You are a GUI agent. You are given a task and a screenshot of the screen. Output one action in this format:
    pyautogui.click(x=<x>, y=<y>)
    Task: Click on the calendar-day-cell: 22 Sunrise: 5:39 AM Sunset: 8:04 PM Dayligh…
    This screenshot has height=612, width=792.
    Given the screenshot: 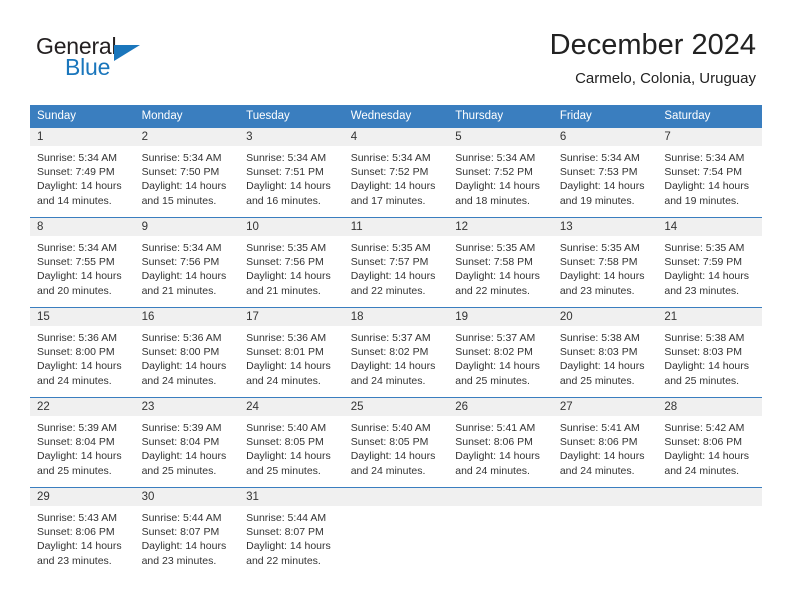 What is the action you would take?
    pyautogui.click(x=82, y=442)
    